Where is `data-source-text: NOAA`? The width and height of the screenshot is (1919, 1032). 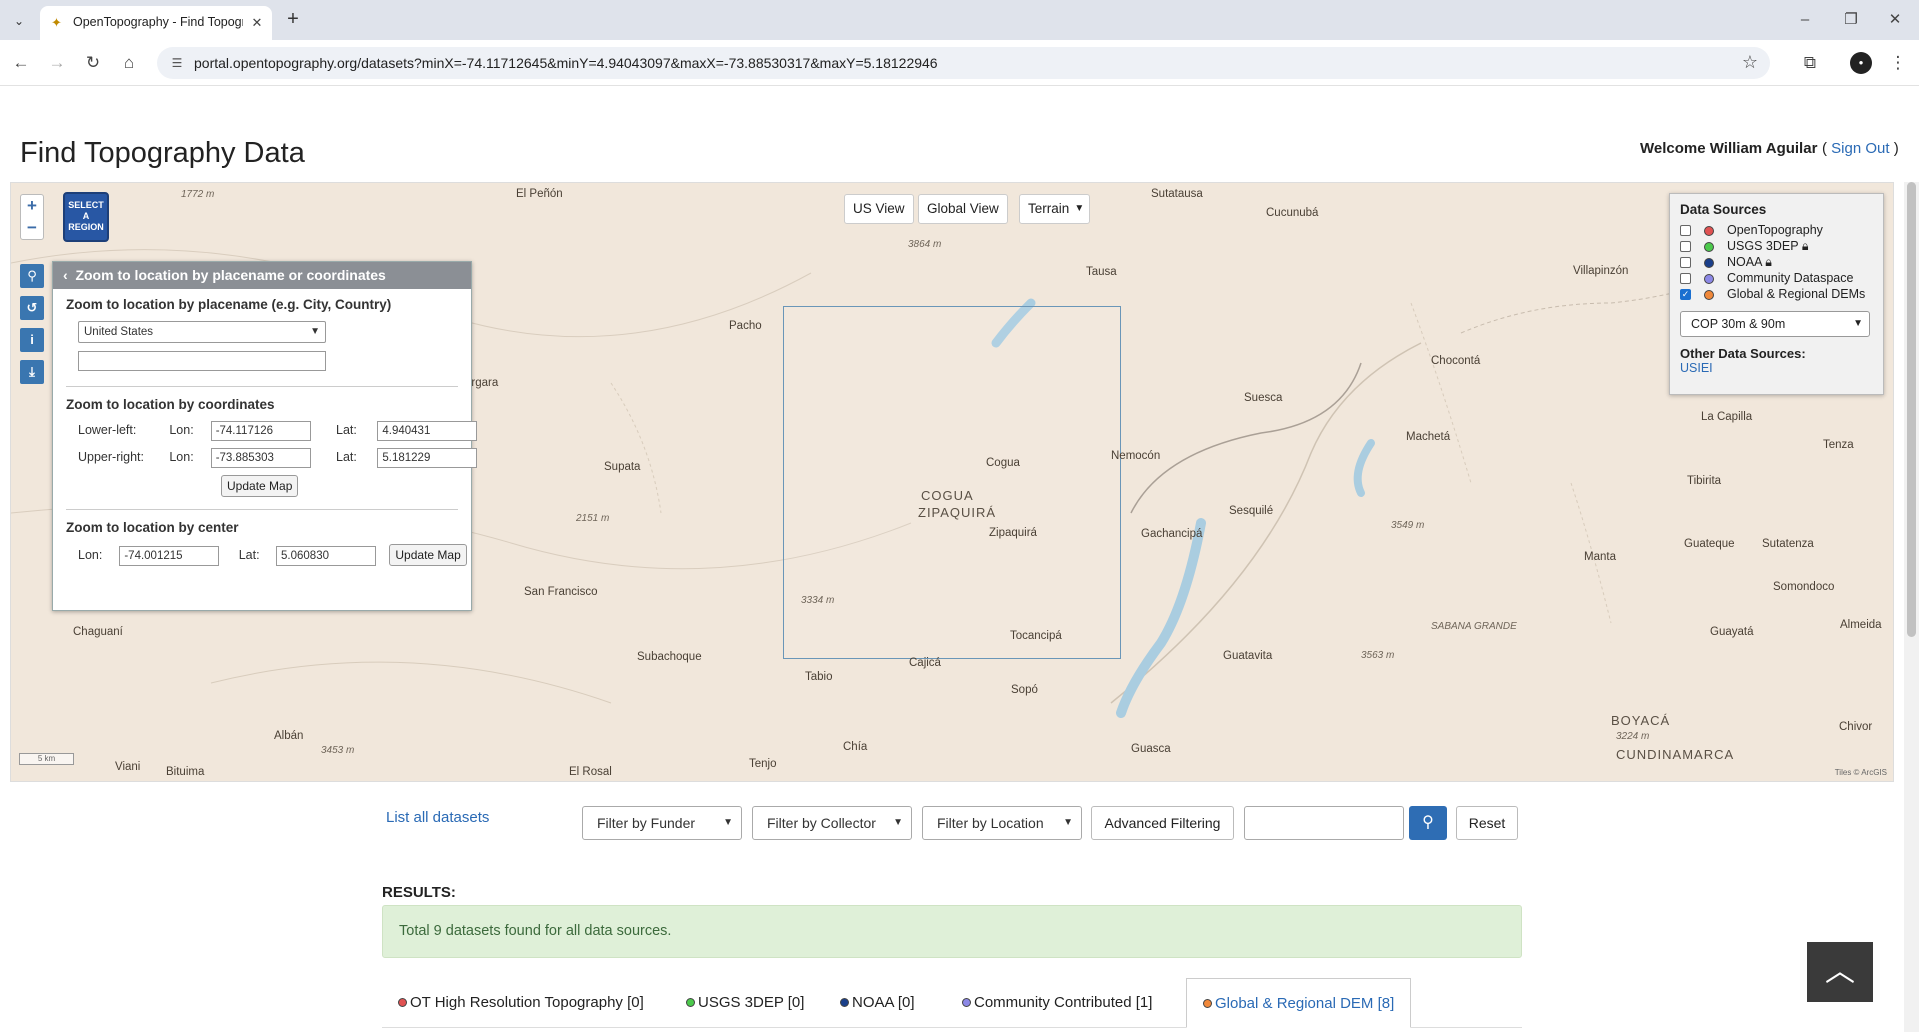
data-source-text: NOAA is located at coordinates (1744, 262).